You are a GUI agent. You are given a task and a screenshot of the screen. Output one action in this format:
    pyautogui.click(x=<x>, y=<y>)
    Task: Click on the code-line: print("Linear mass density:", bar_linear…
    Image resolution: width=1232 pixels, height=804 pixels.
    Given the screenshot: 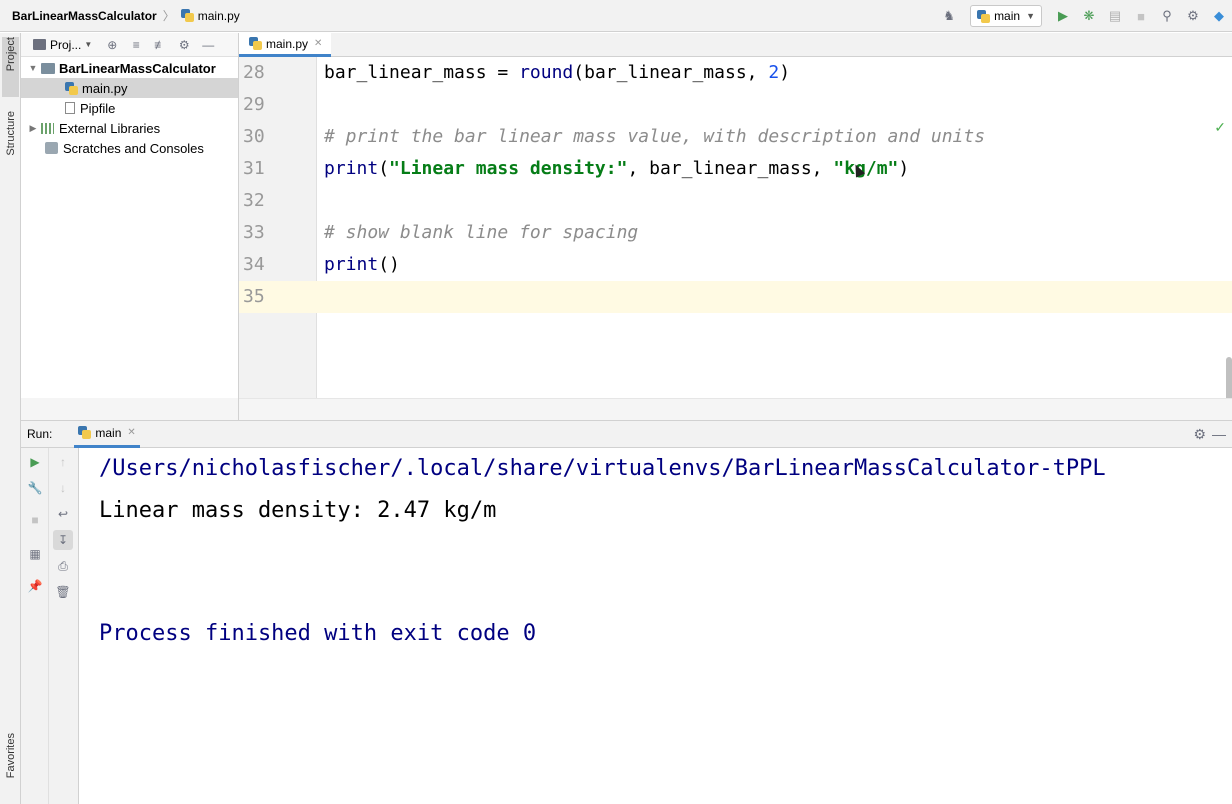 What is the action you would take?
    pyautogui.click(x=774, y=169)
    